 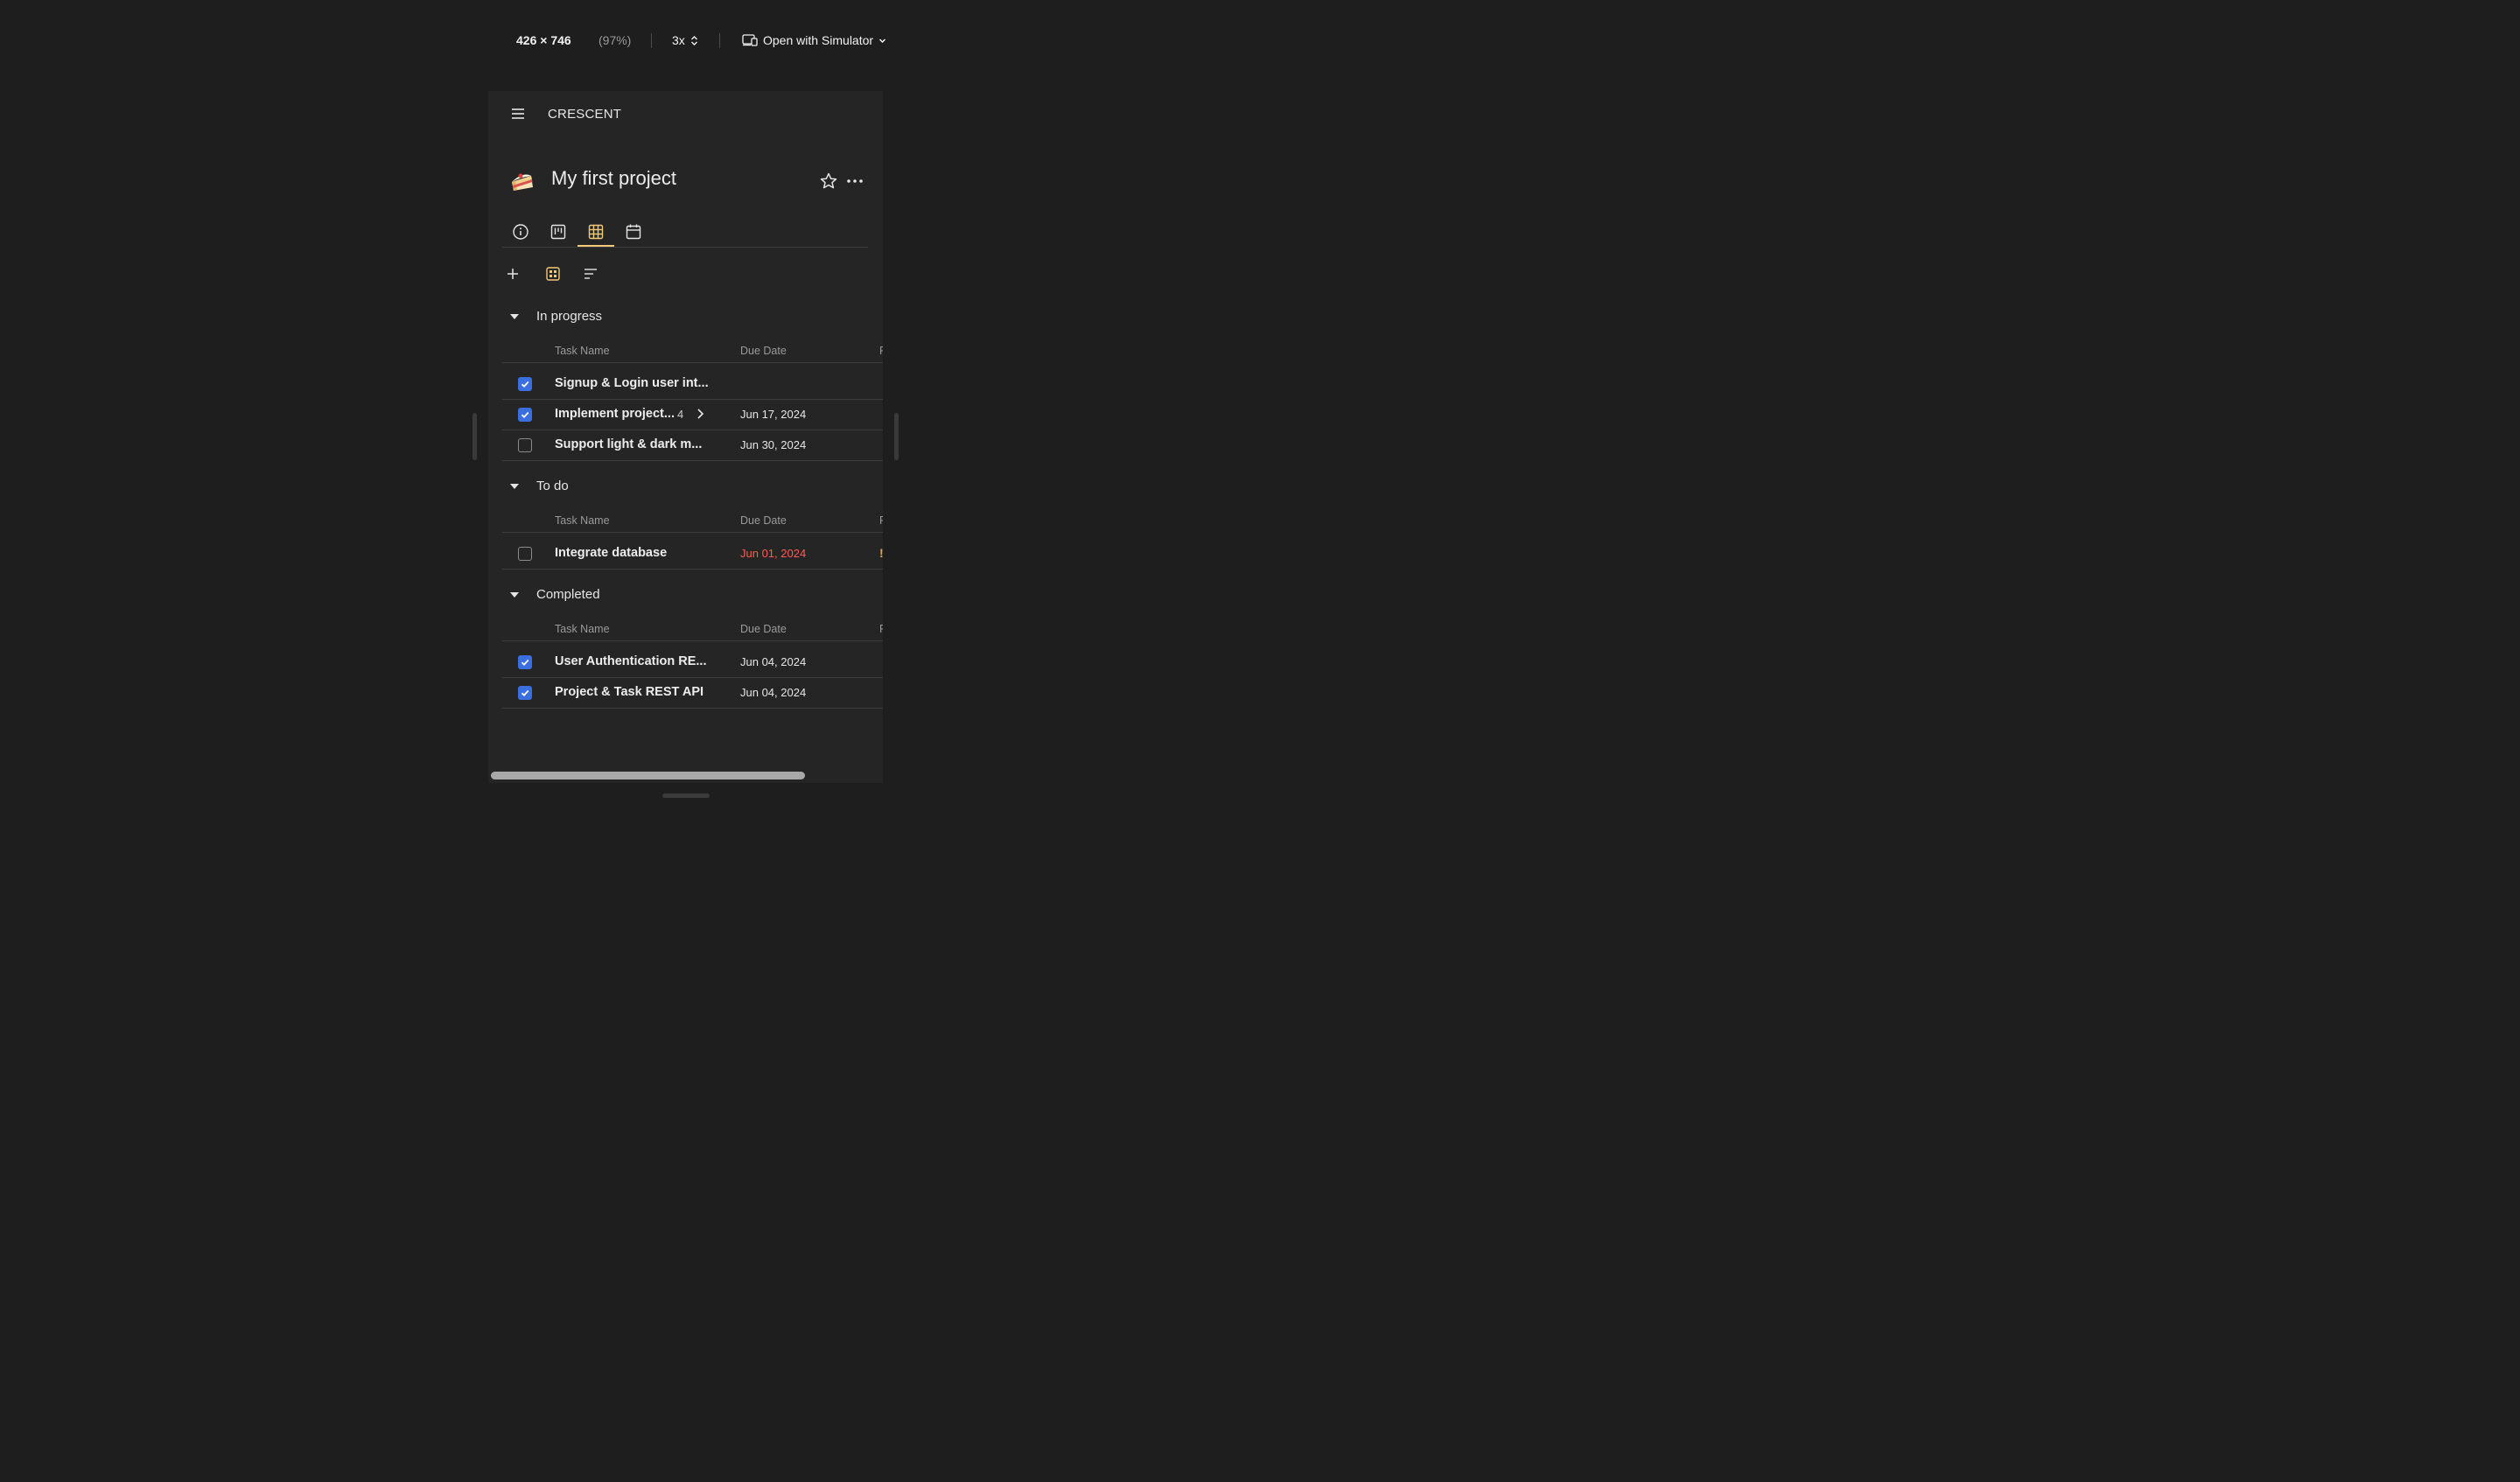 I want to click on section-title: Completed, so click(x=568, y=594).